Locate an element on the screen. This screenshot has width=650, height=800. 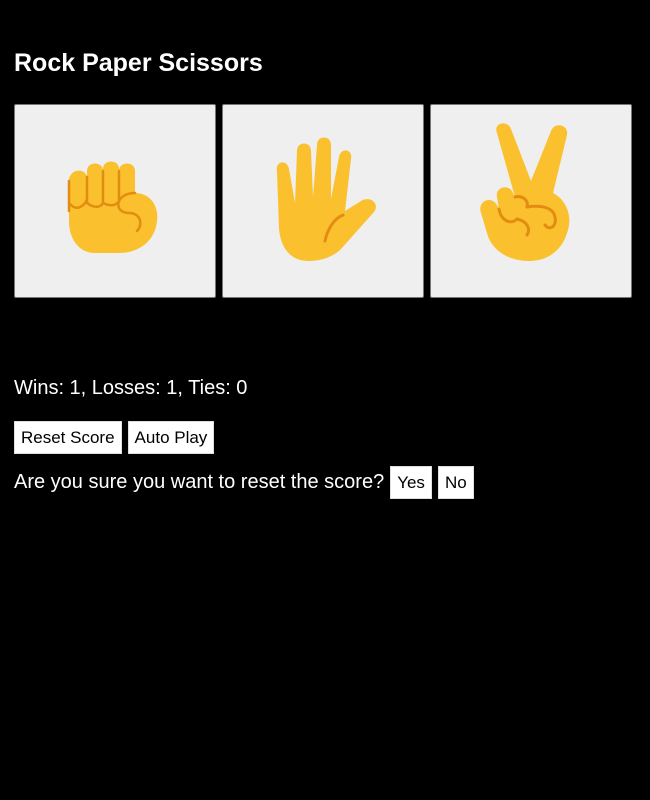
score-text: Wins: 1, Losses: 1, Ties: 0 is located at coordinates (131, 388).